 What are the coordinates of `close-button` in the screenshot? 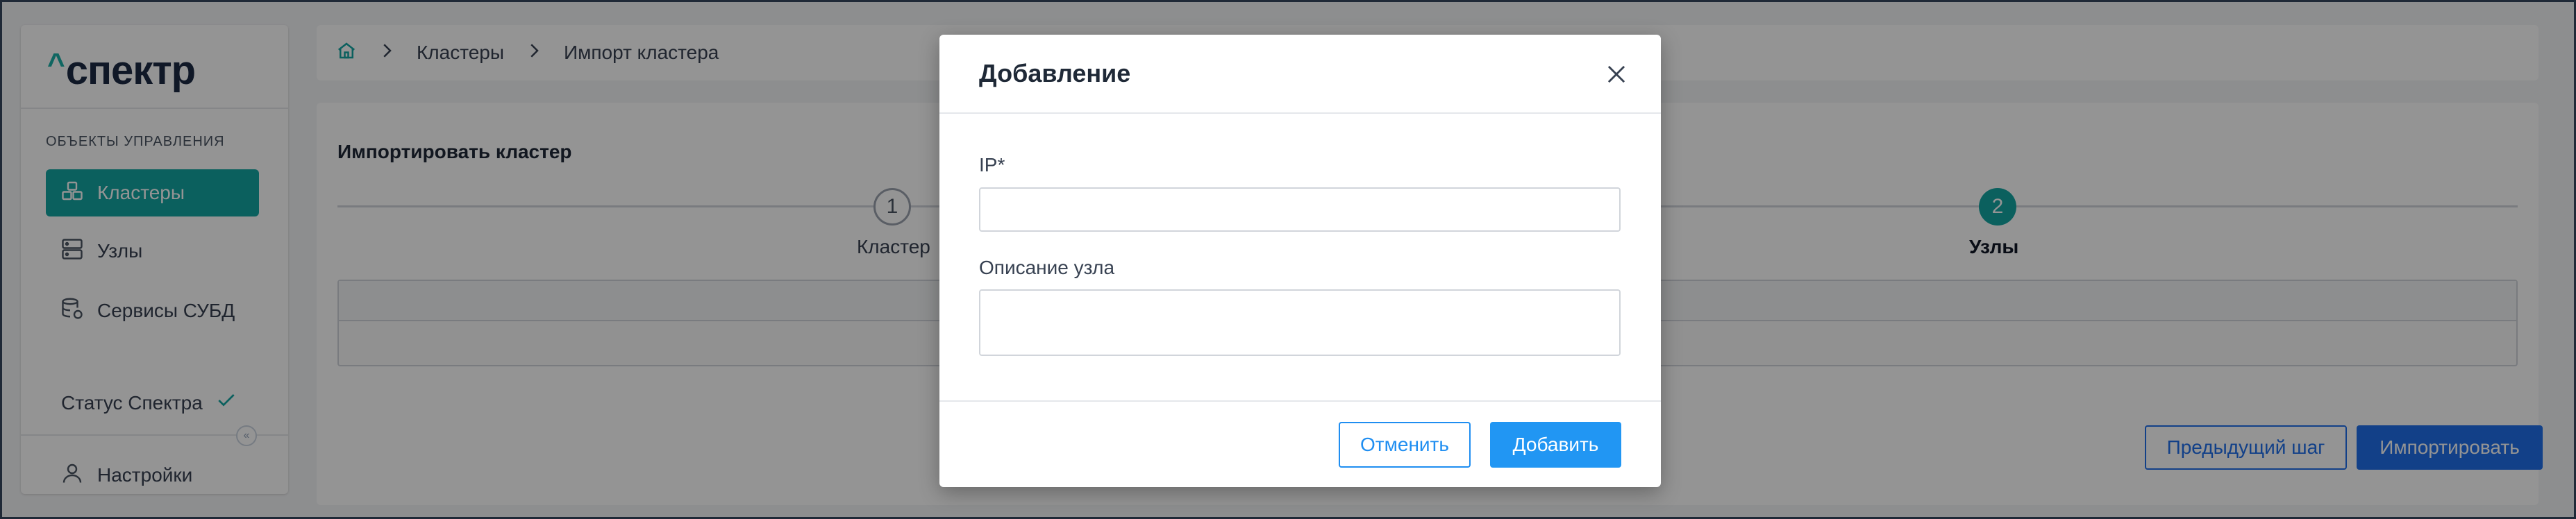 It's located at (1616, 74).